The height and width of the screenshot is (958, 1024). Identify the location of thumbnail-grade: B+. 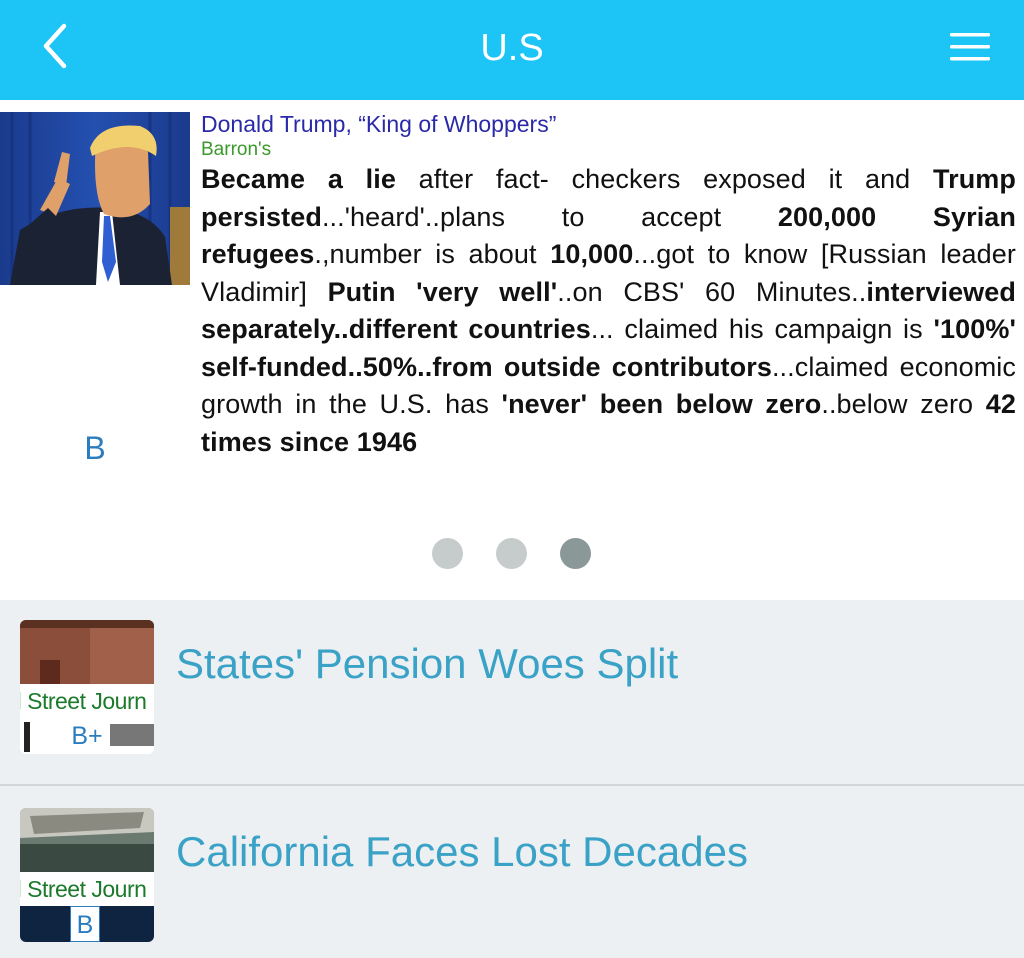
(87, 736).